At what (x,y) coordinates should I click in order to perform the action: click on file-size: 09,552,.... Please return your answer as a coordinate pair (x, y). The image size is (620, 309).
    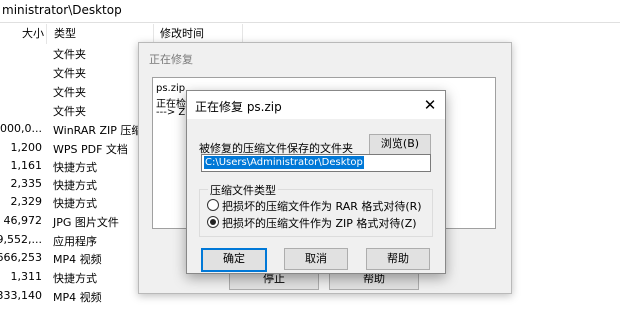
    Looking at the image, I should click on (21, 239).